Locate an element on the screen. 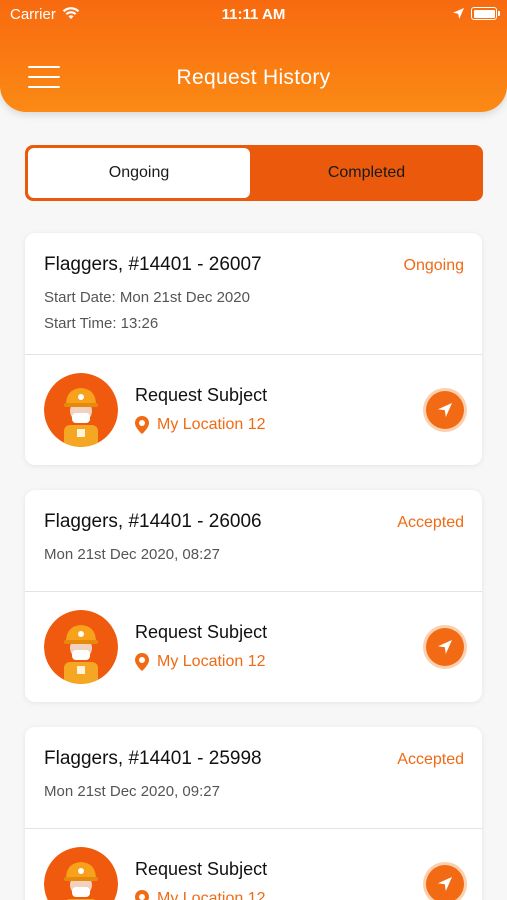  status-bar: Carrier 11:11 AM is located at coordinates (253, 14).